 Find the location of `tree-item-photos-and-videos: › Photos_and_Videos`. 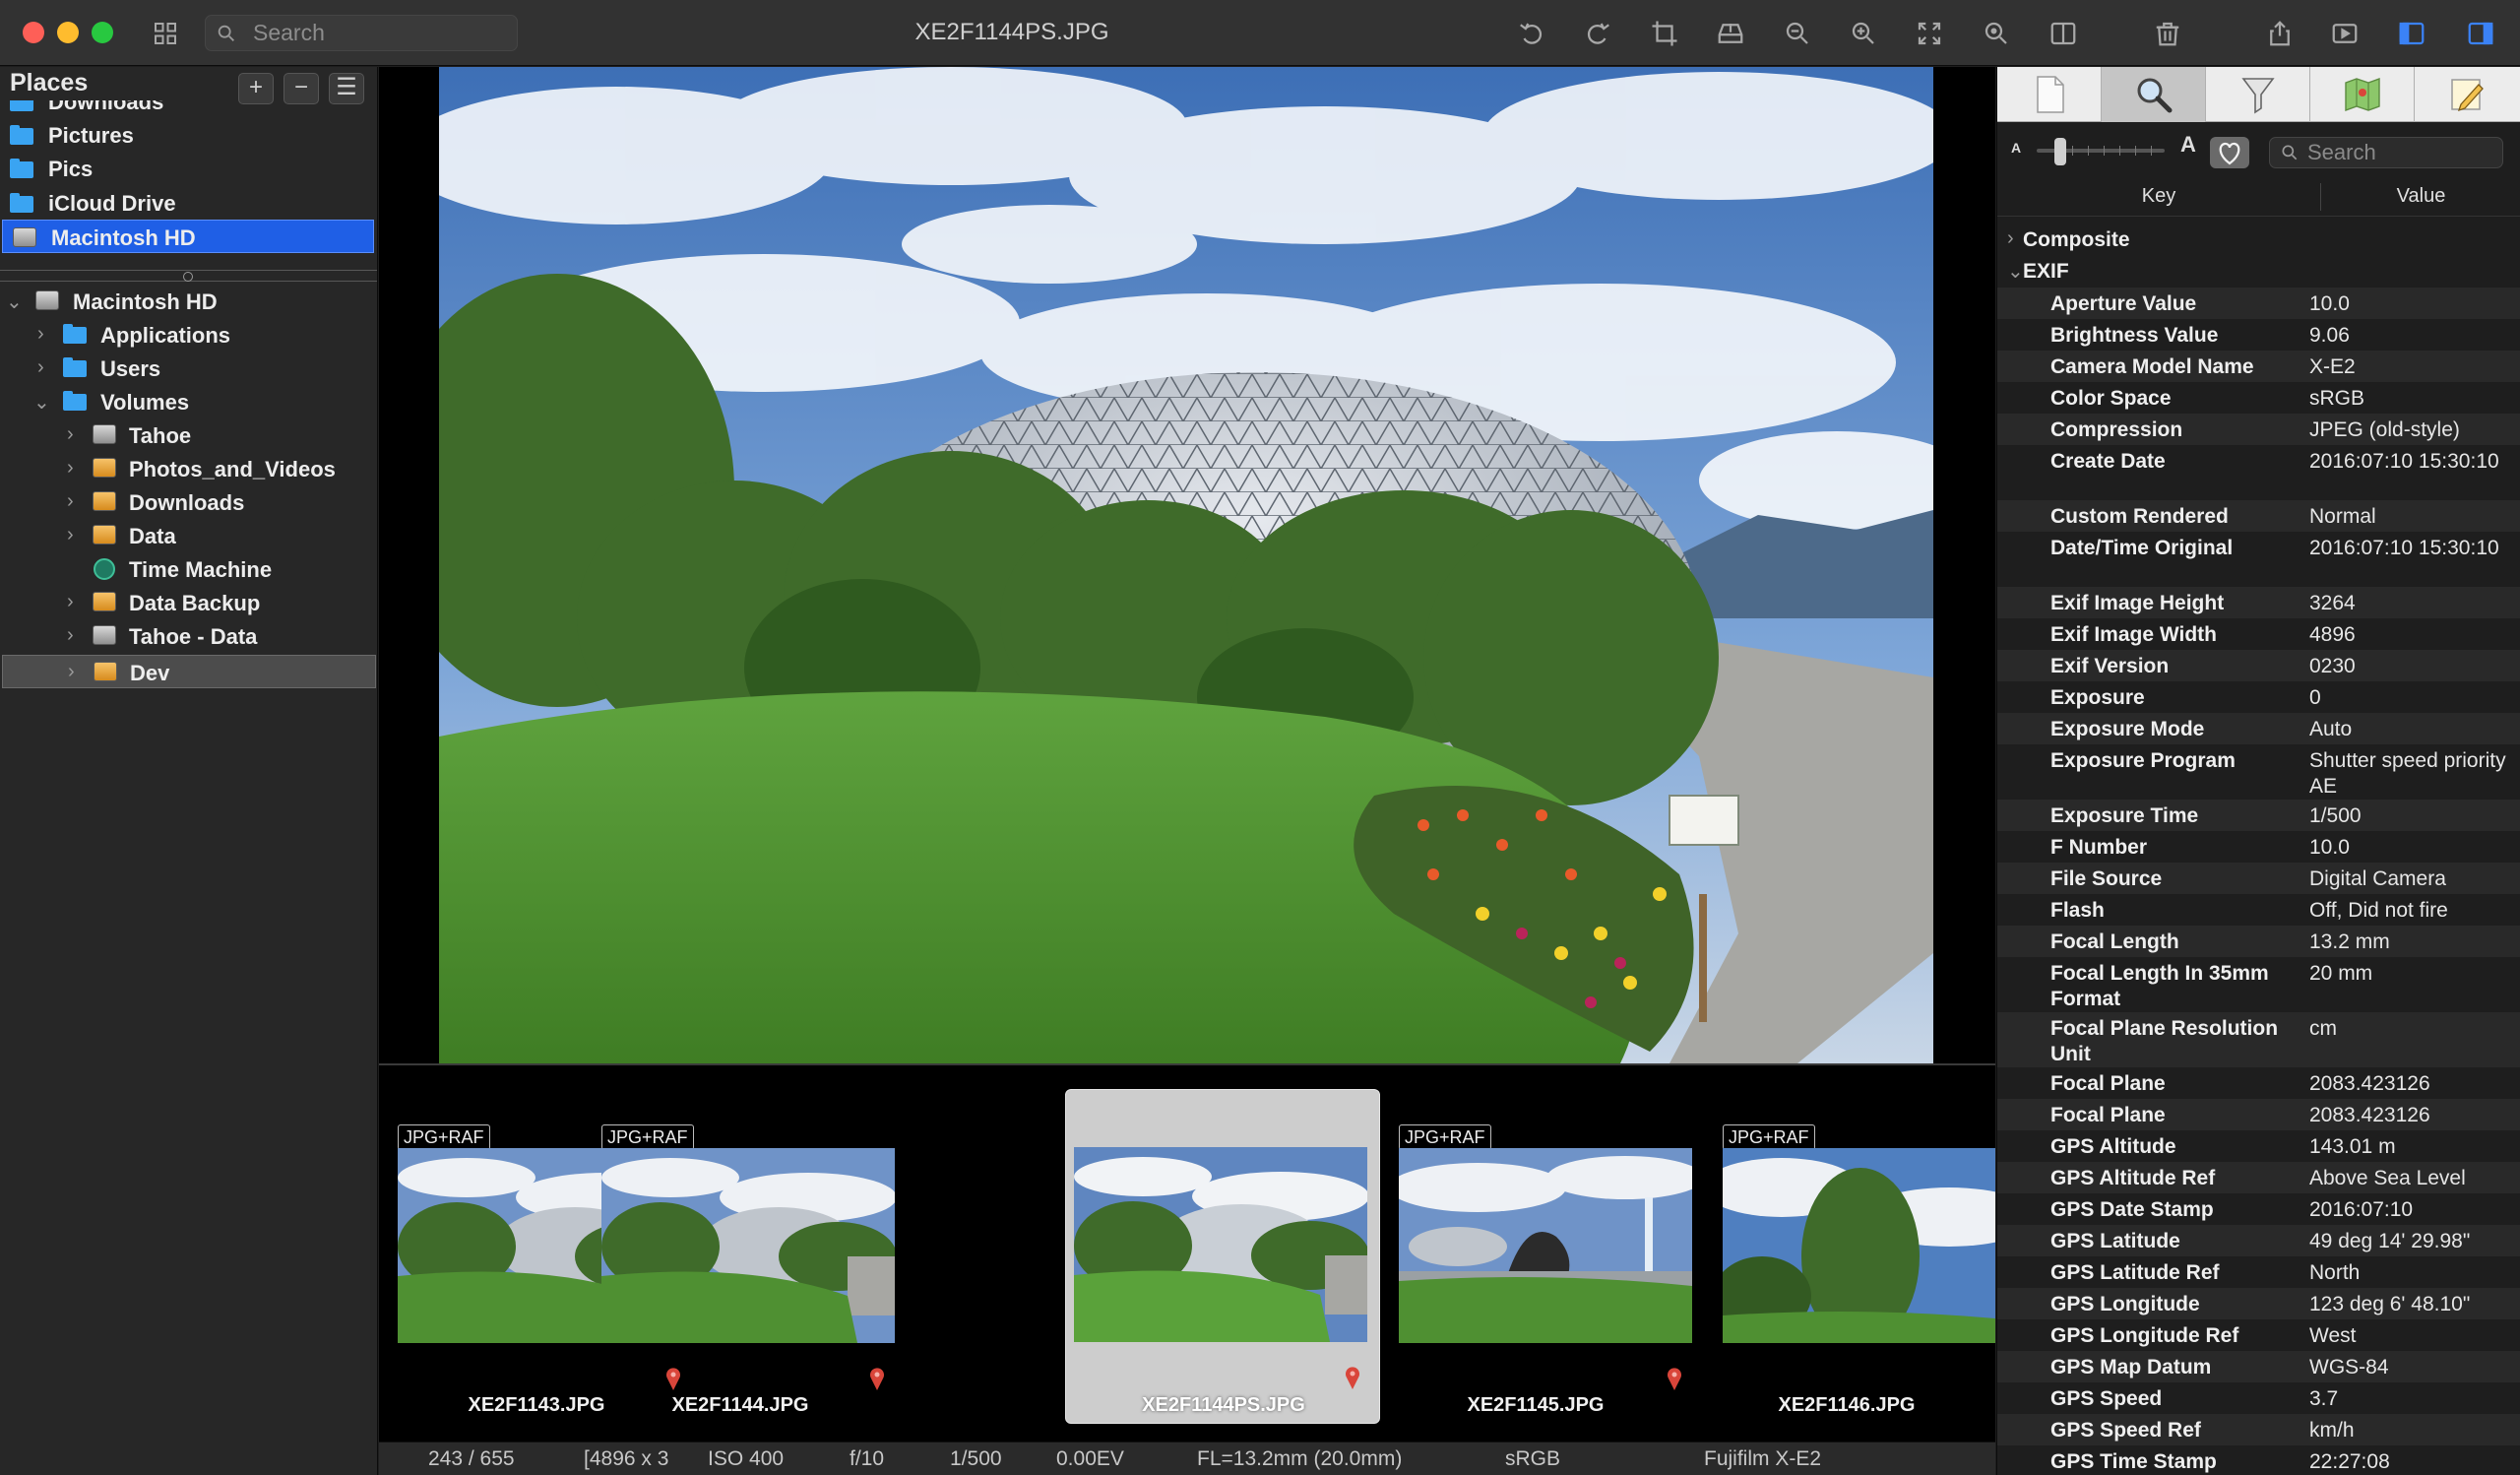

tree-item-photos-and-videos: › Photos_and_Videos is located at coordinates (188, 468).